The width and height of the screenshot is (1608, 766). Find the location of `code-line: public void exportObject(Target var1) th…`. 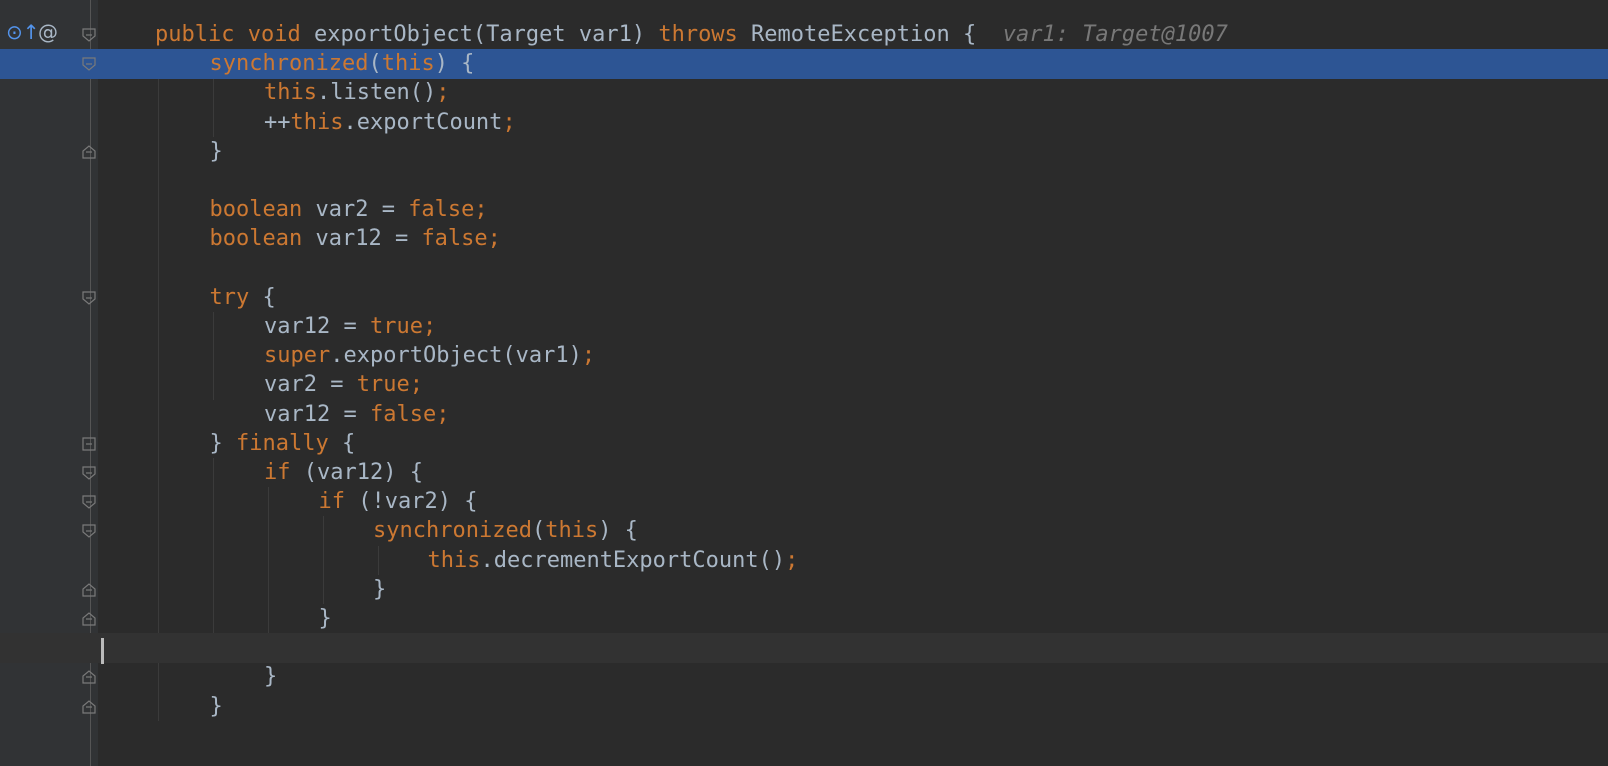

code-line: public void exportObject(Target var1) th… is located at coordinates (804, 35).